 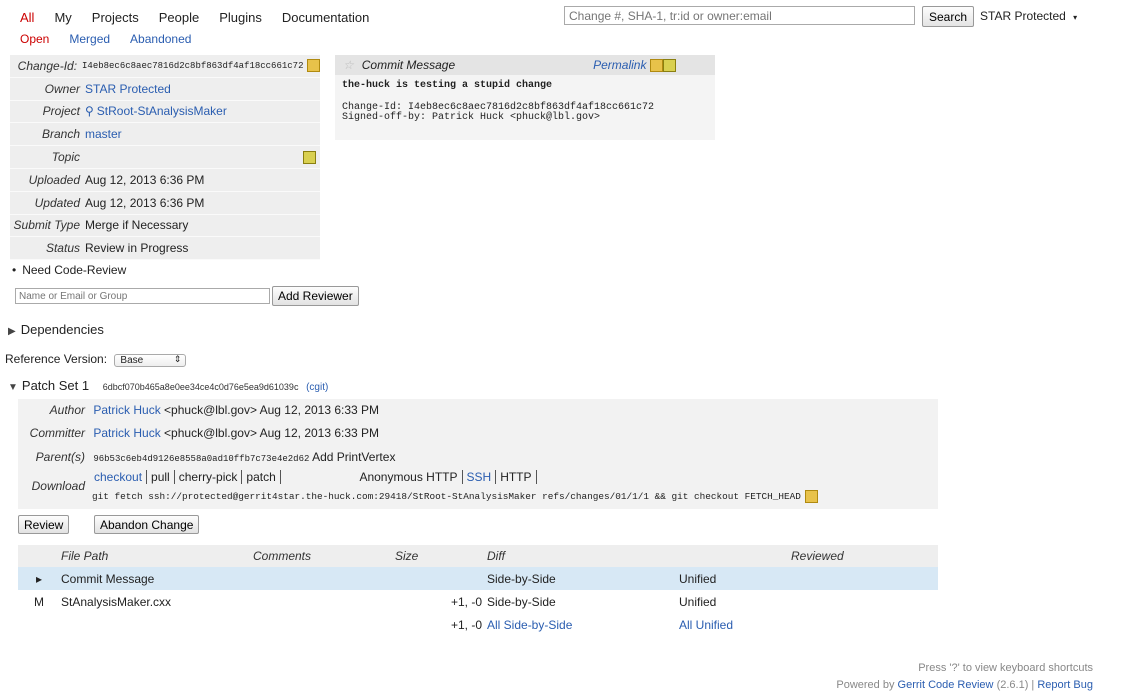 What do you see at coordinates (165, 157) in the screenshot?
I see `topic-row: Topic` at bounding box center [165, 157].